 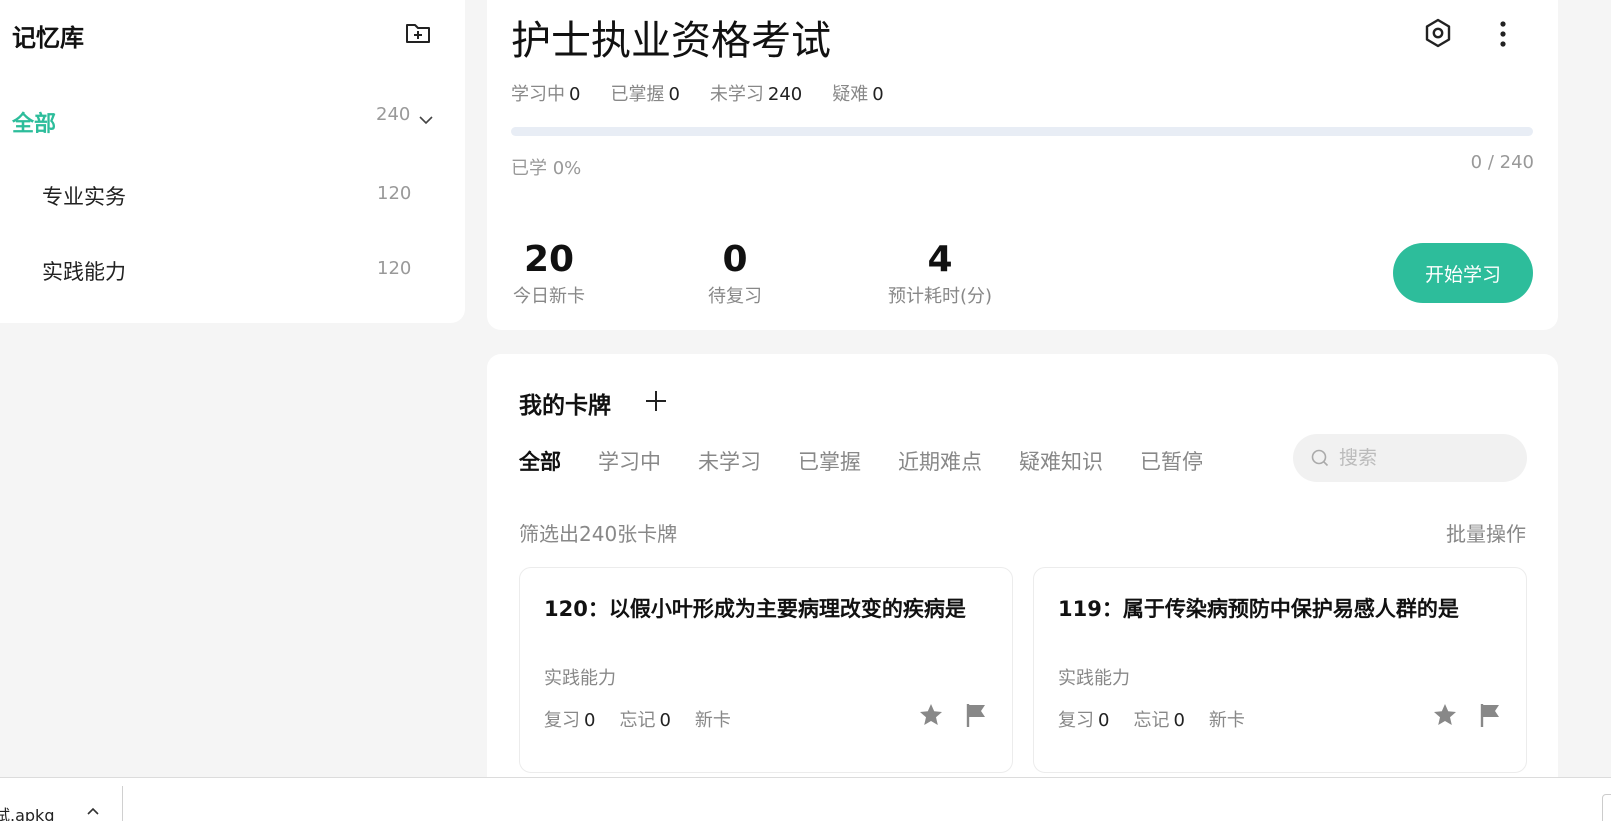 What do you see at coordinates (756, 94) in the screenshot?
I see `stat-unlearned: 未学习 240` at bounding box center [756, 94].